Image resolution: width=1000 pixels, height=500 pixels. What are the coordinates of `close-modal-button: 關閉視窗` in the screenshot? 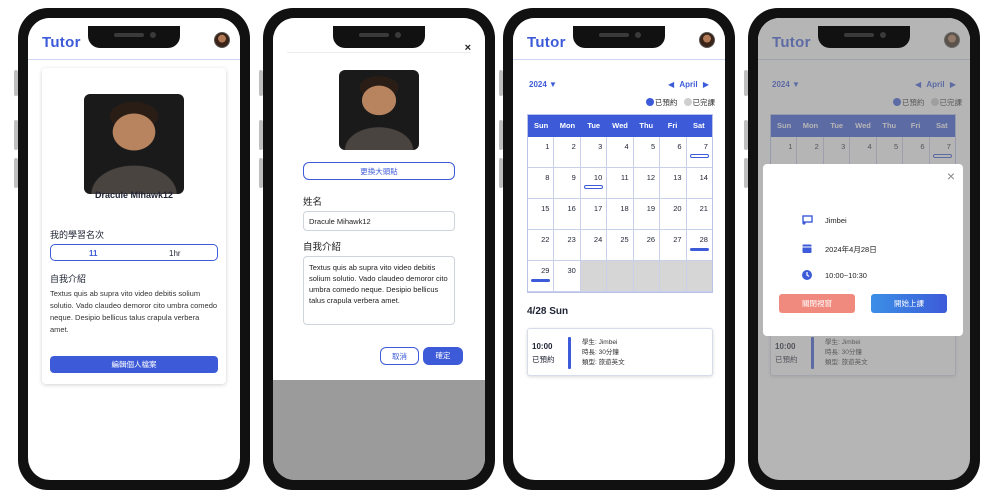 It's located at (817, 303).